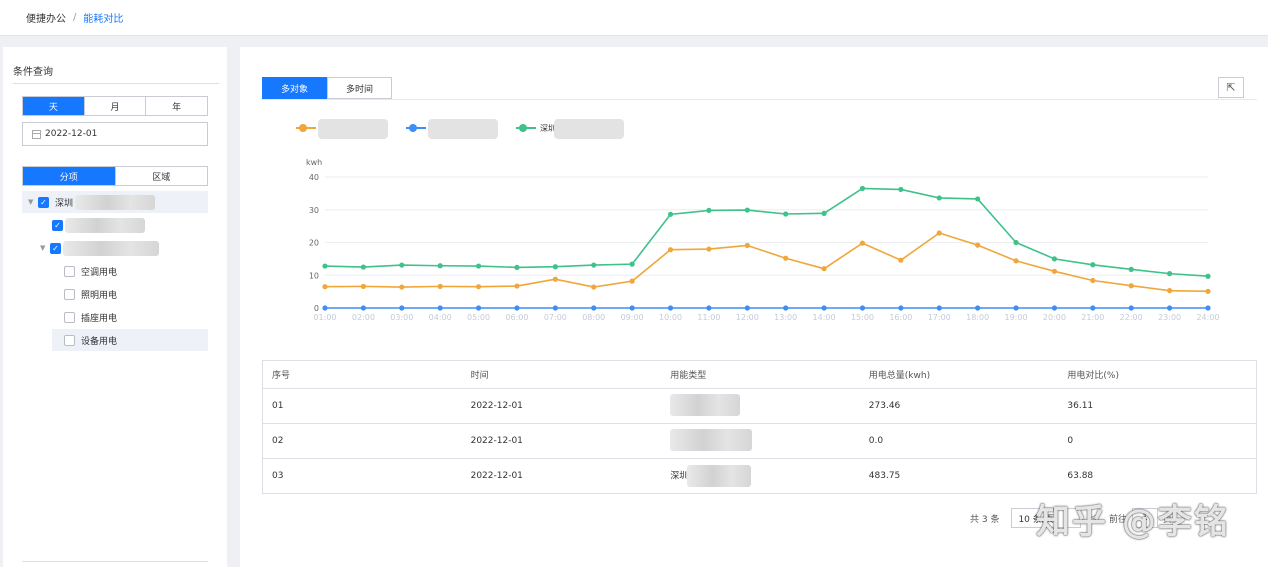 Image resolution: width=1268 pixels, height=567 pixels. Describe the element at coordinates (314, 243) in the screenshot. I see `y-tick-label: 20` at that location.